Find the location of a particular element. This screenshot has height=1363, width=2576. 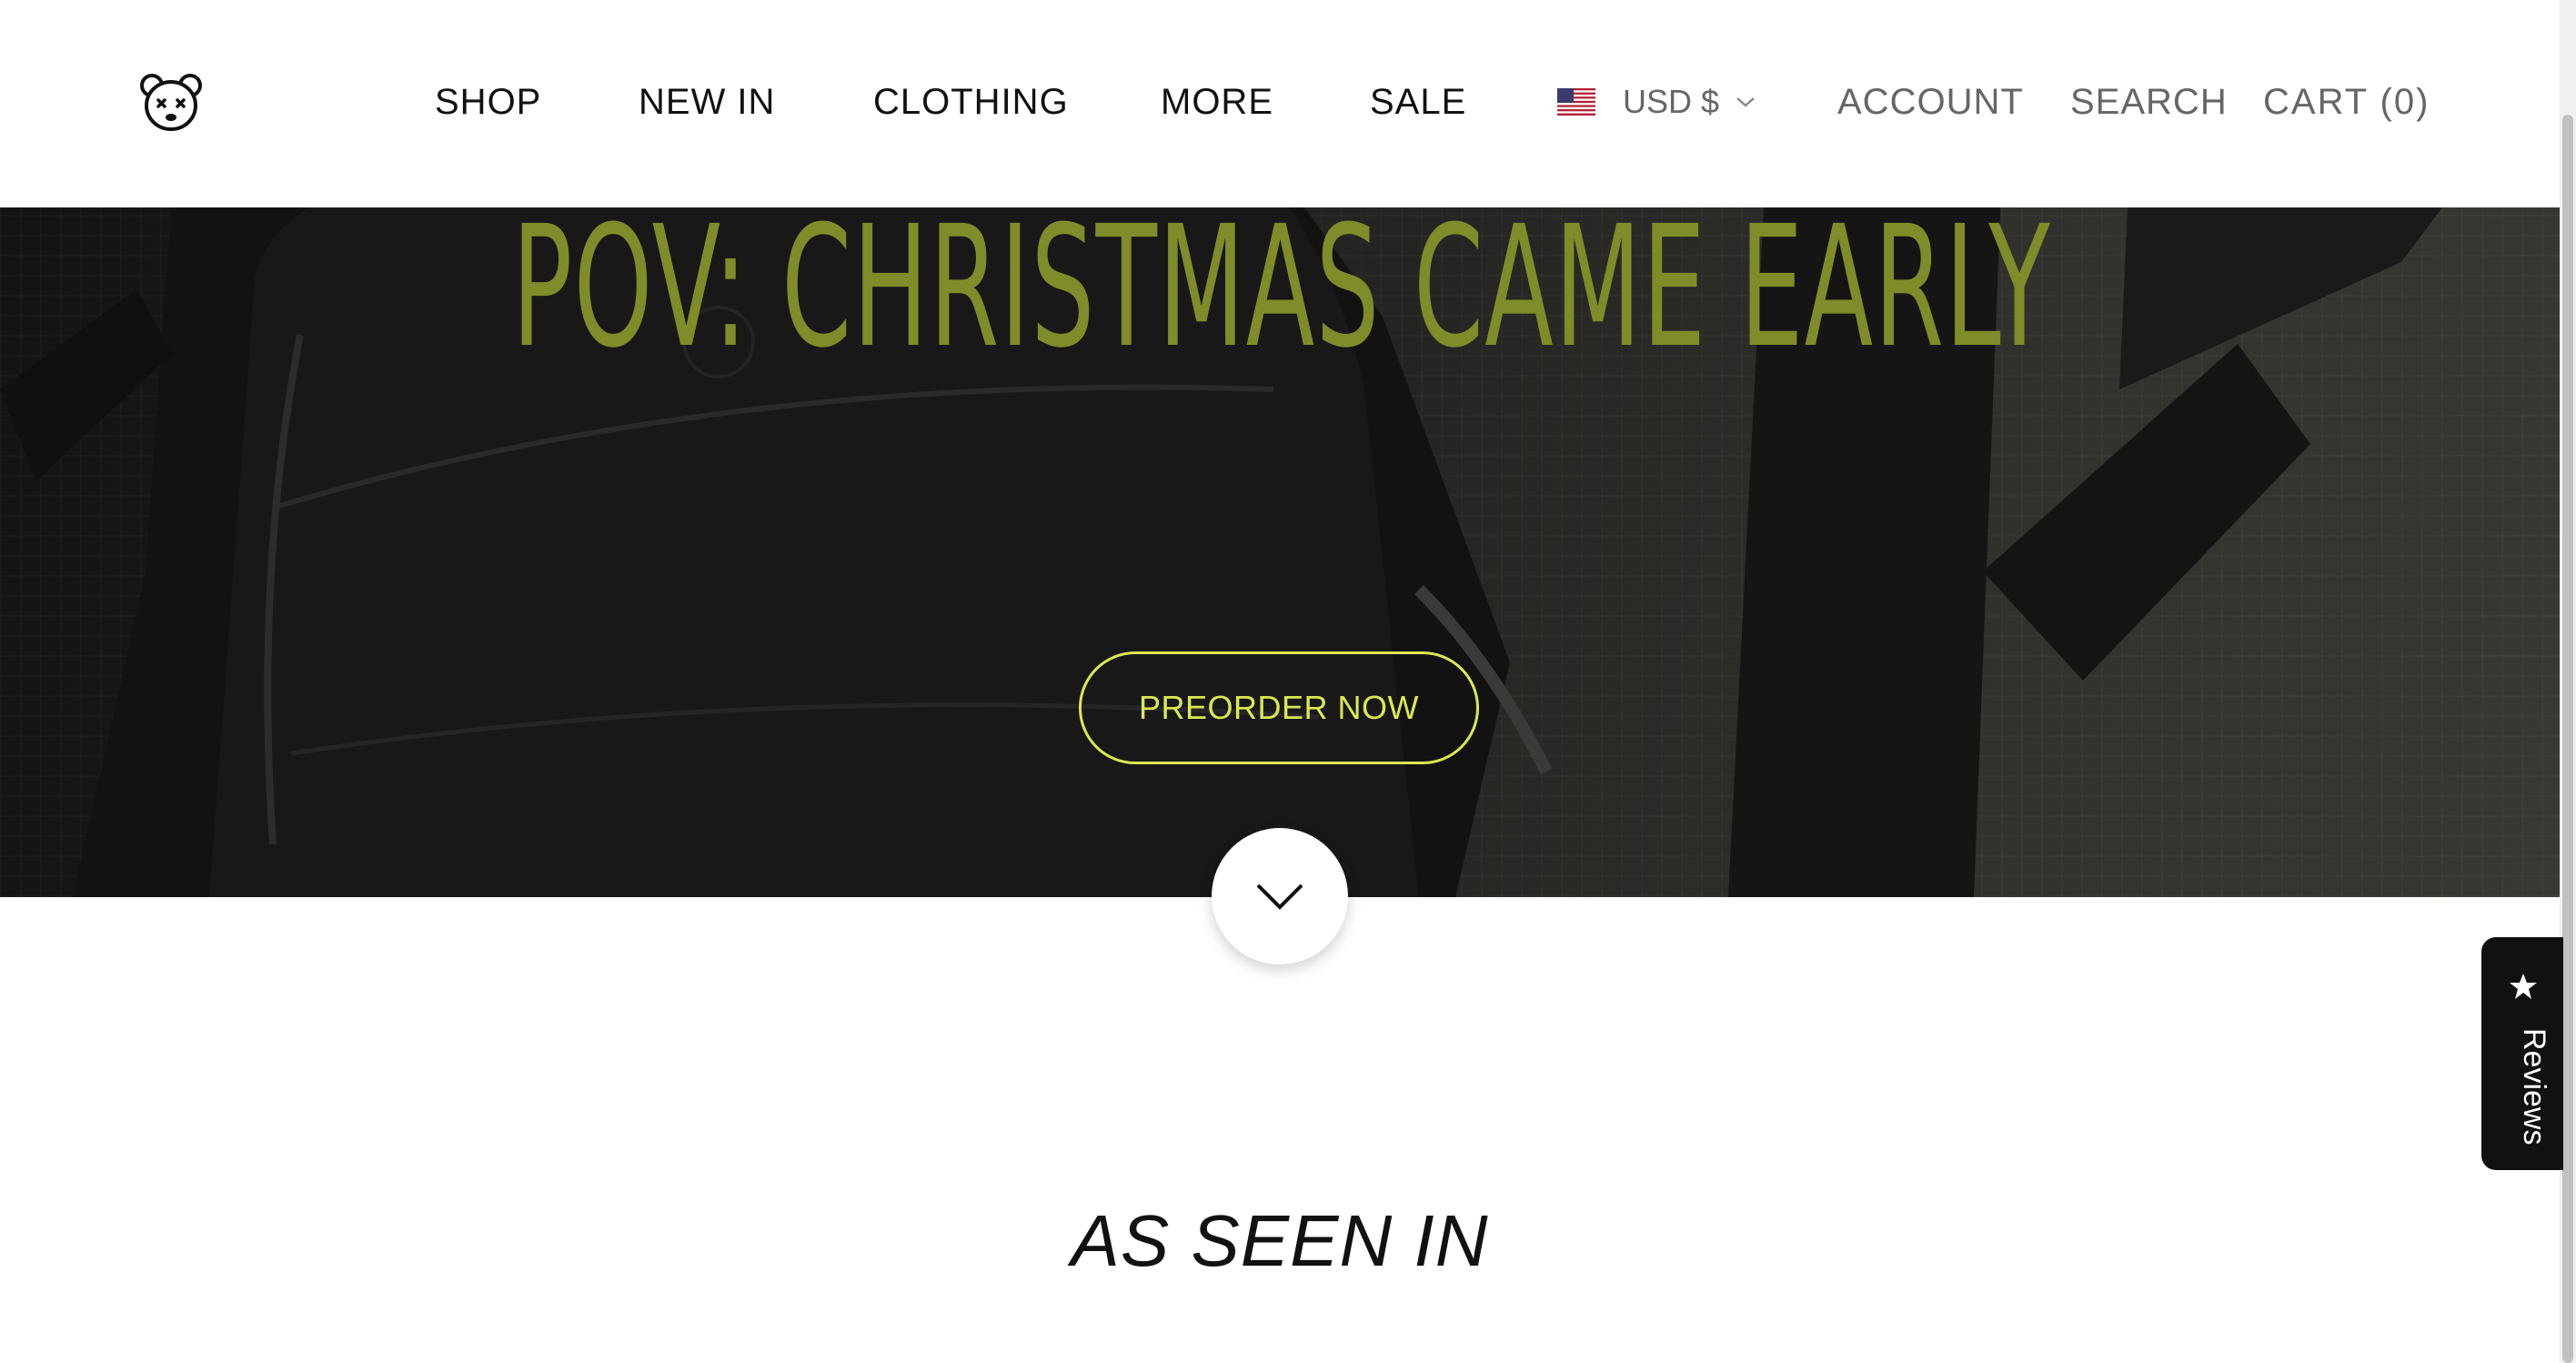

currency-label: USD $ is located at coordinates (1671, 102).